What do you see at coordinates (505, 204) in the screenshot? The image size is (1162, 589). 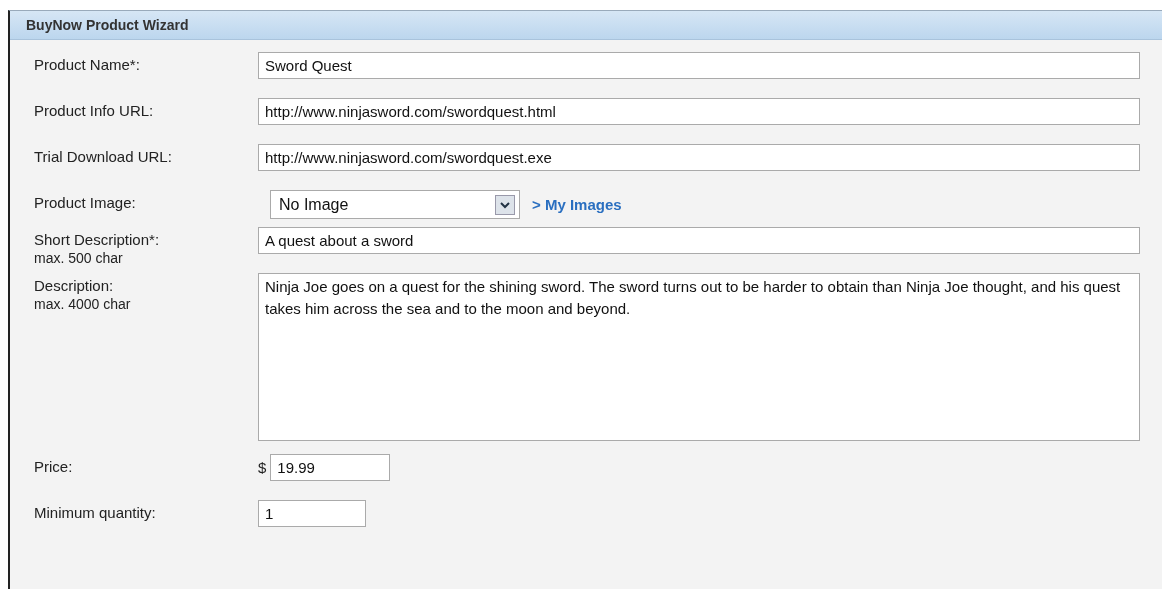 I see `caret-icon` at bounding box center [505, 204].